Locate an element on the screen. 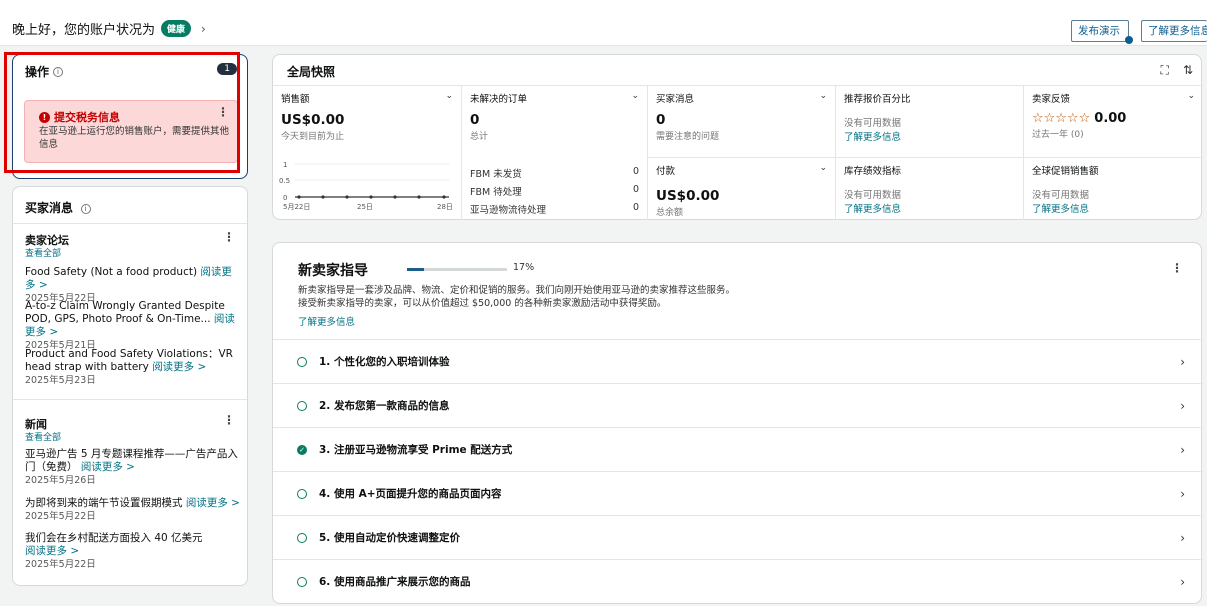  expand-icon: ⛶ is located at coordinates (1165, 70).